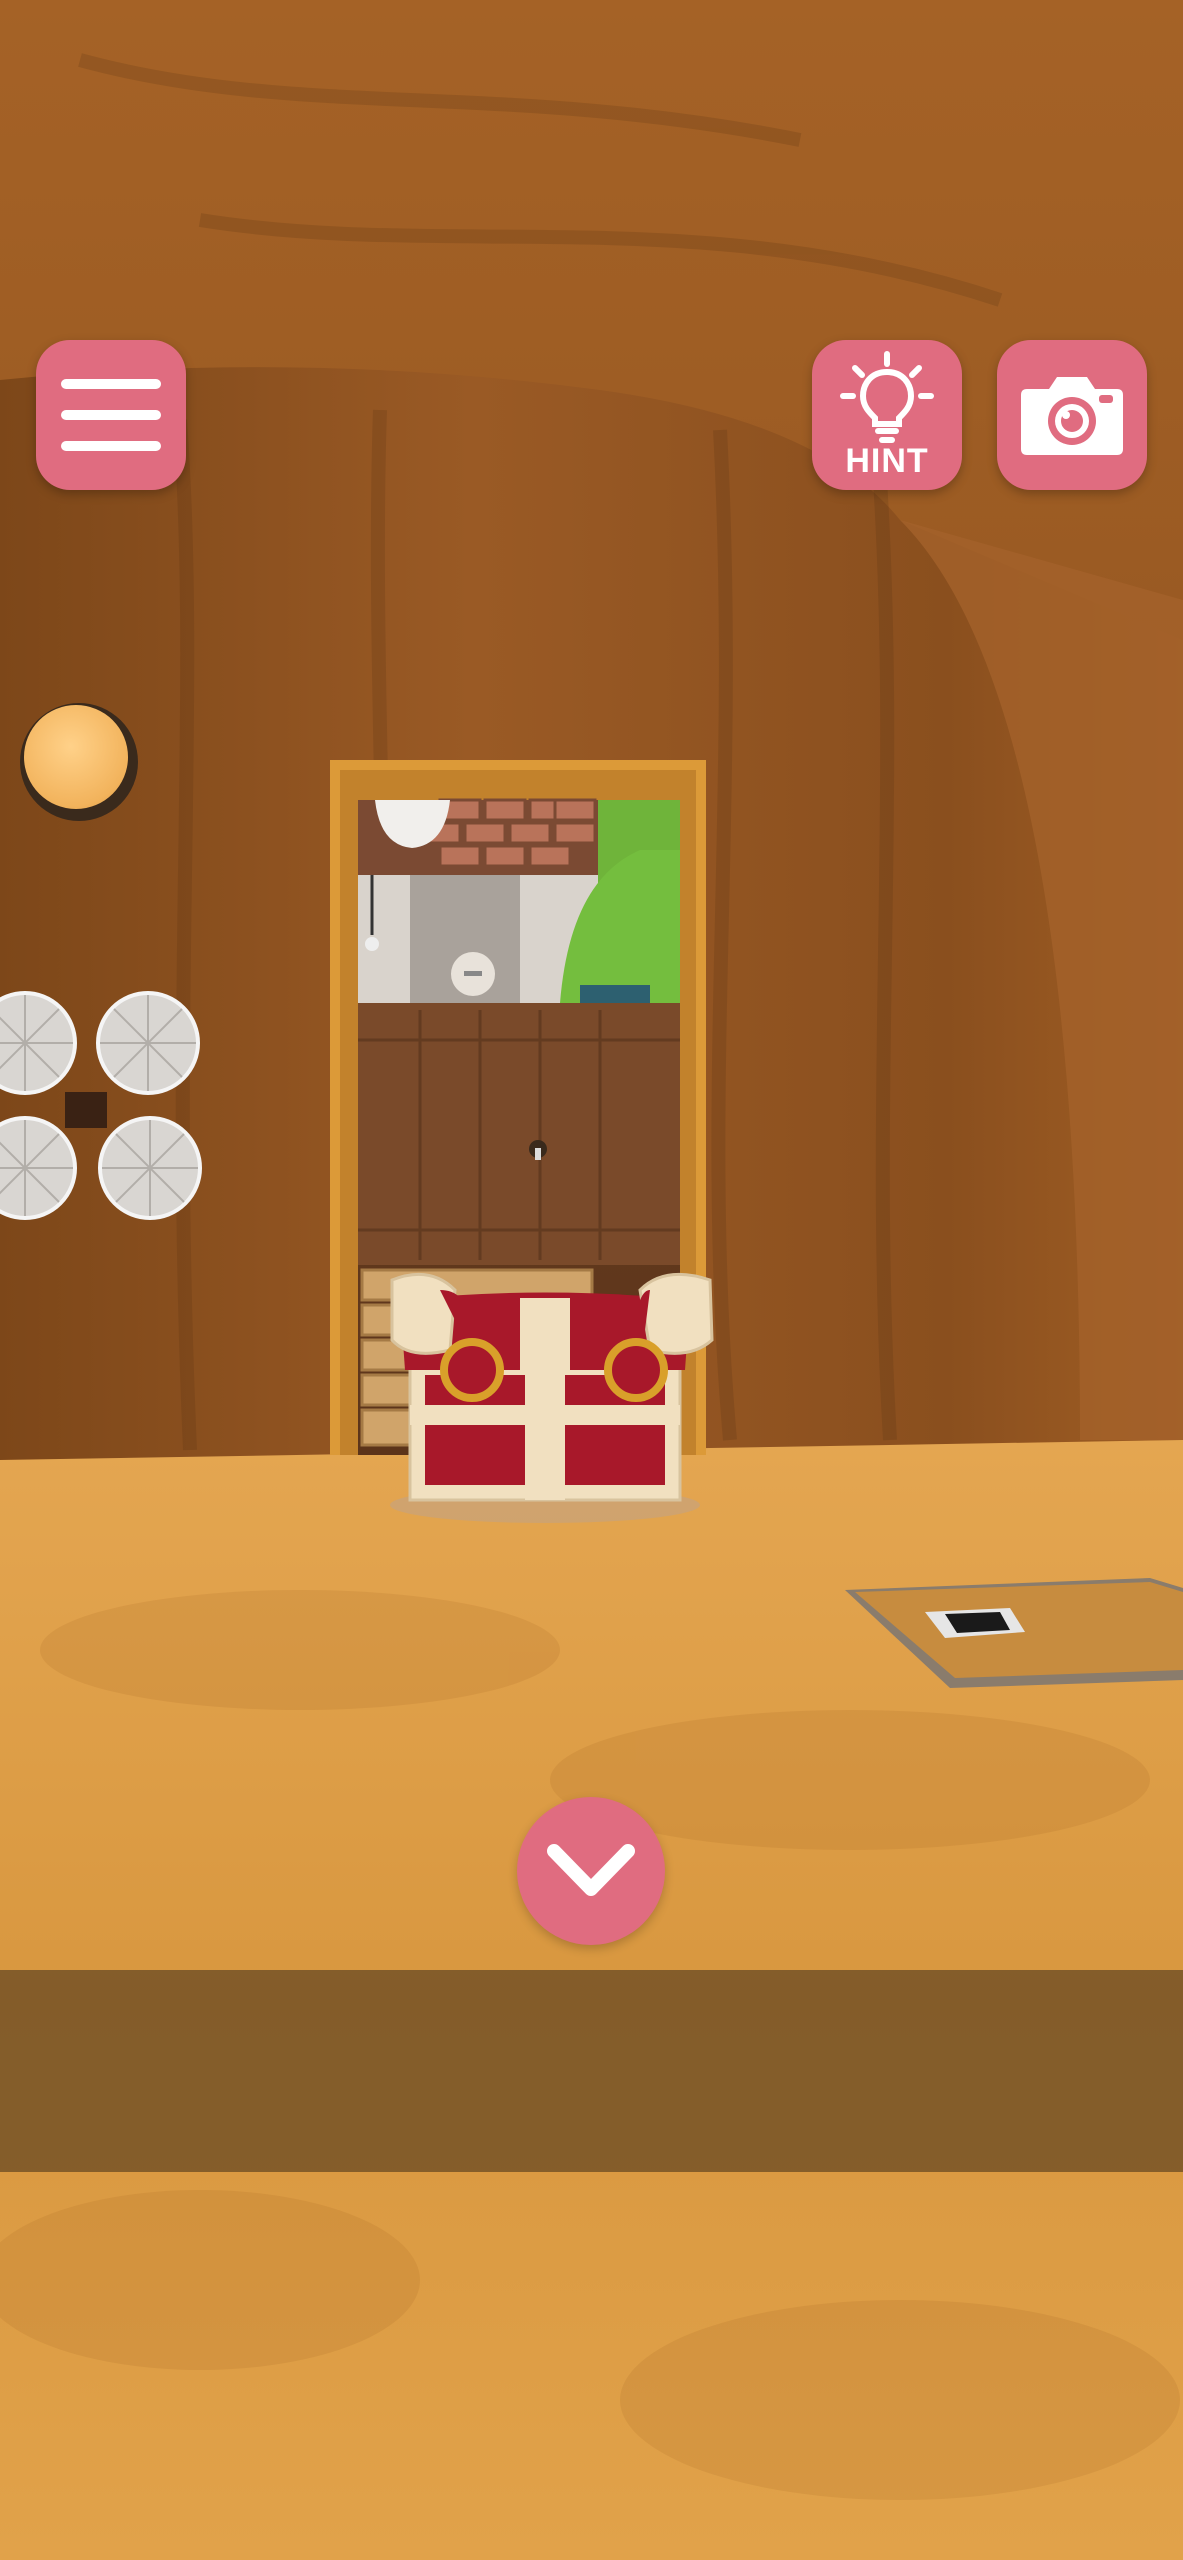  I want to click on hamburger-menu-icon, so click(111, 415).